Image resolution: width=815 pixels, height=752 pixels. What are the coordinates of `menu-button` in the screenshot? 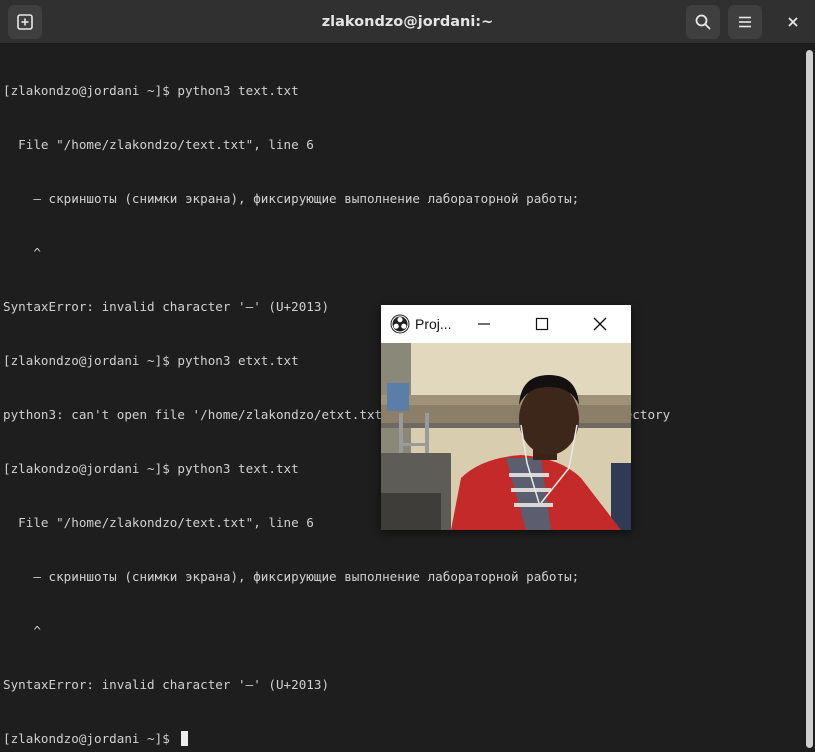 It's located at (745, 22).